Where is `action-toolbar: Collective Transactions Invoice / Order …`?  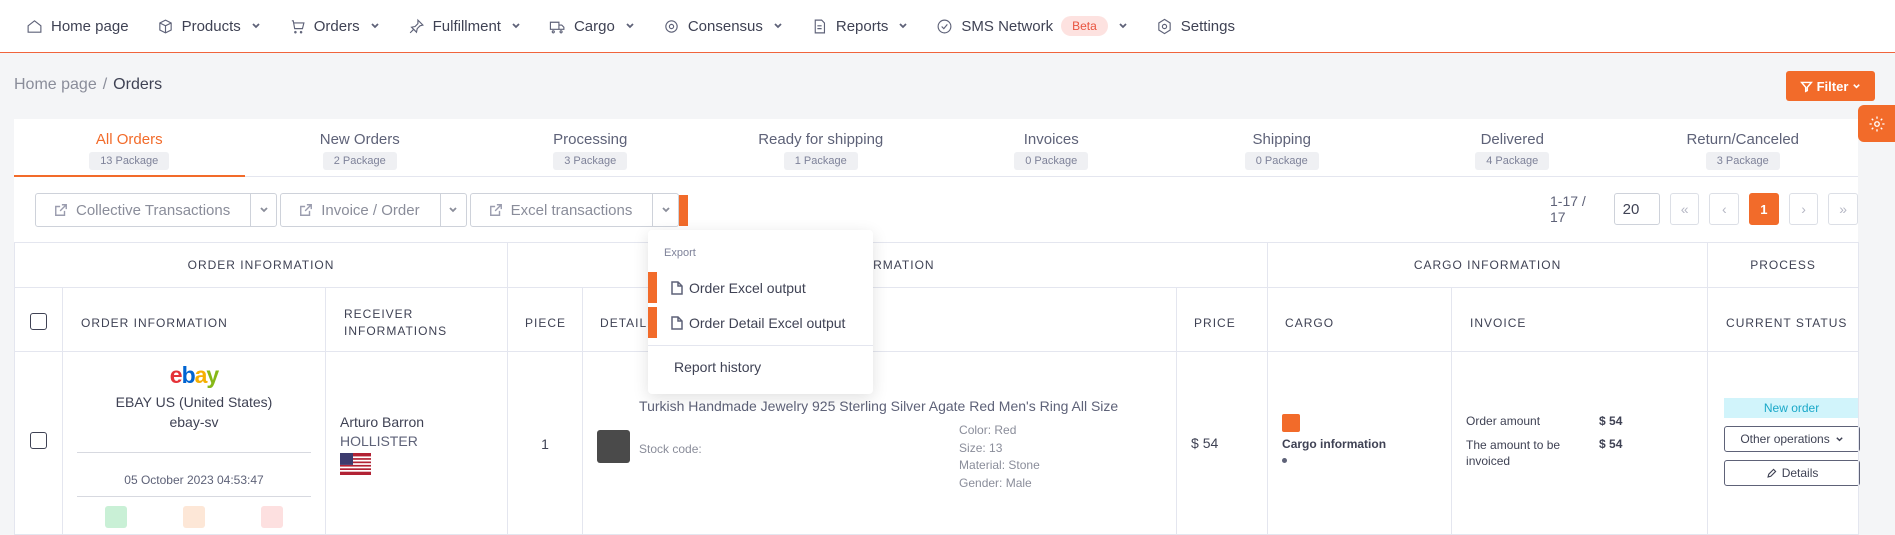
action-toolbar: Collective Transactions Invoice / Order … is located at coordinates (362, 210).